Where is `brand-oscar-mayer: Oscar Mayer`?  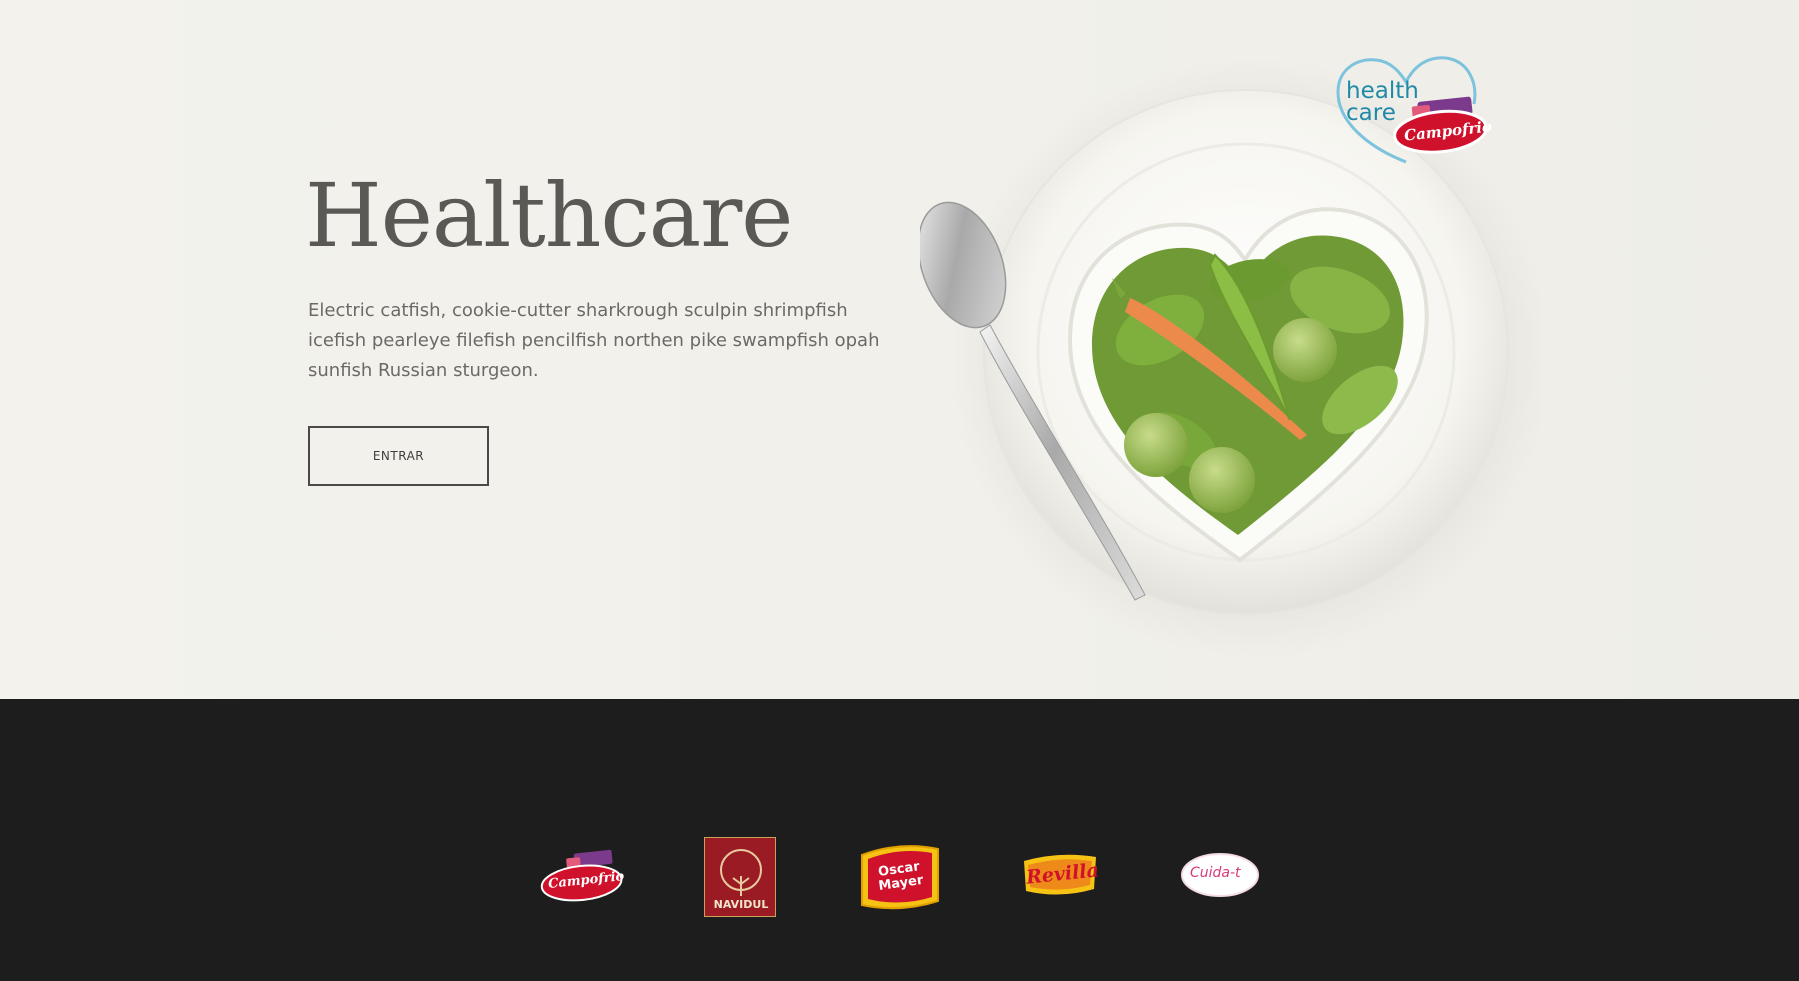 brand-oscar-mayer: Oscar Mayer is located at coordinates (900, 877).